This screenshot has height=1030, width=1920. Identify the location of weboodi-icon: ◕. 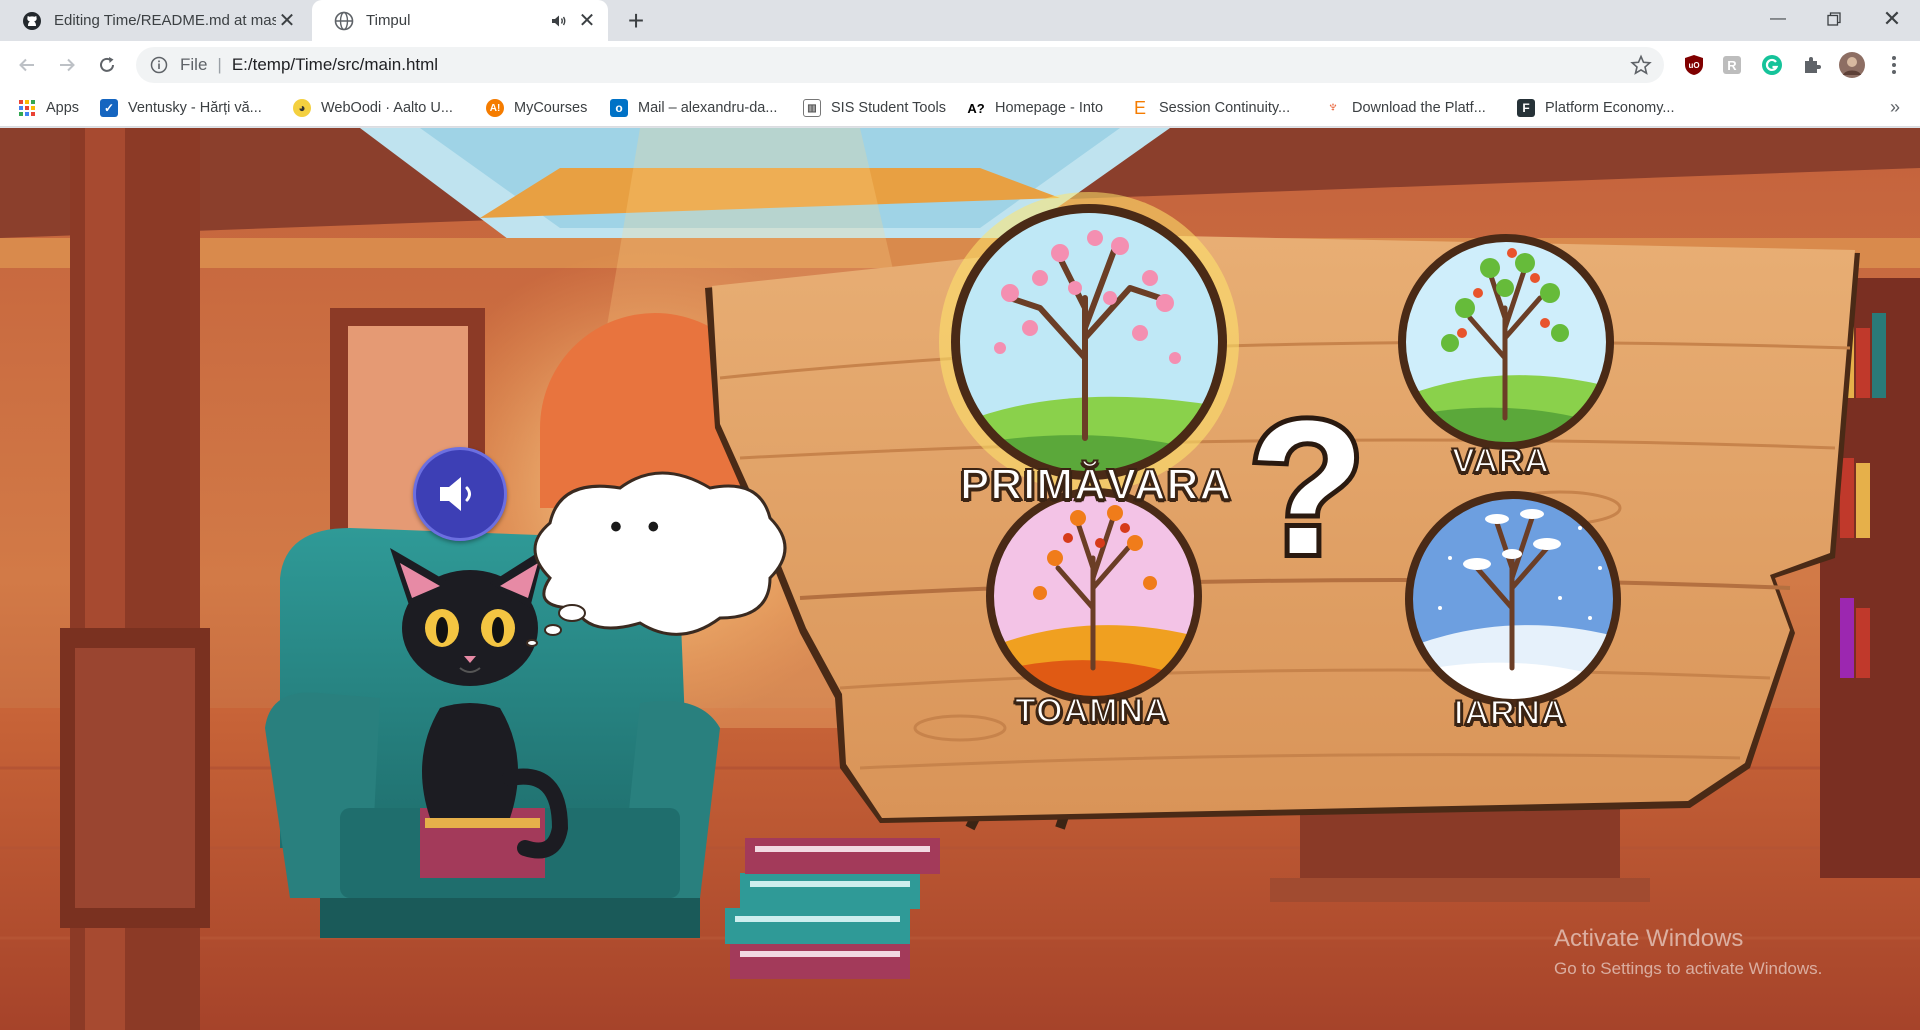
(302, 108).